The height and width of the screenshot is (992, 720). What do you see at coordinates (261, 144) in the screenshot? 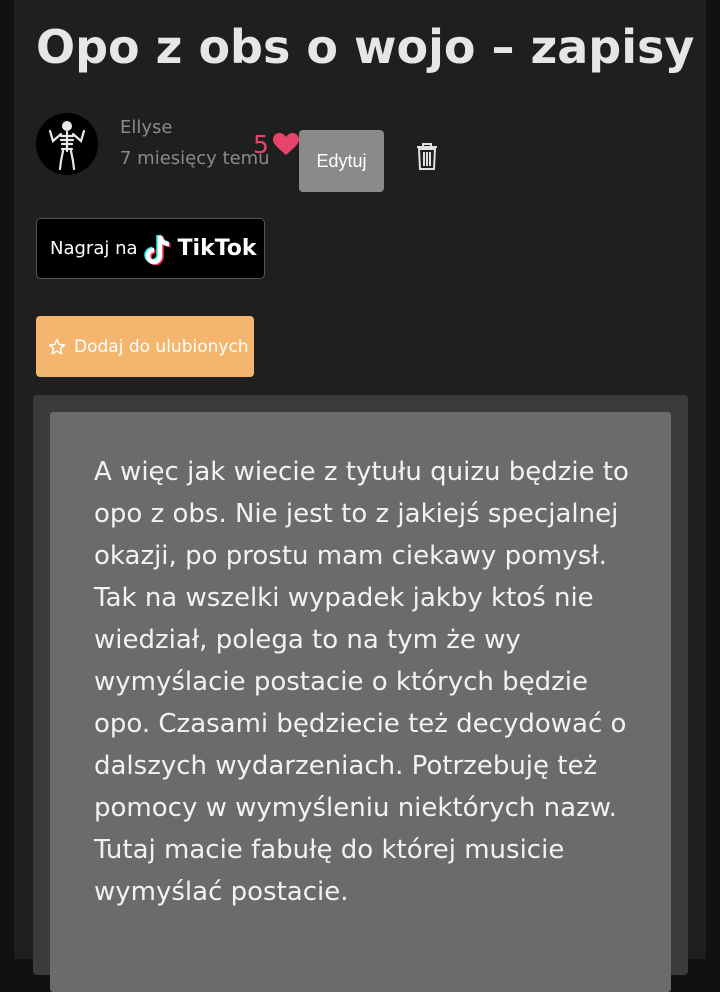
I see `likes-count: 5` at bounding box center [261, 144].